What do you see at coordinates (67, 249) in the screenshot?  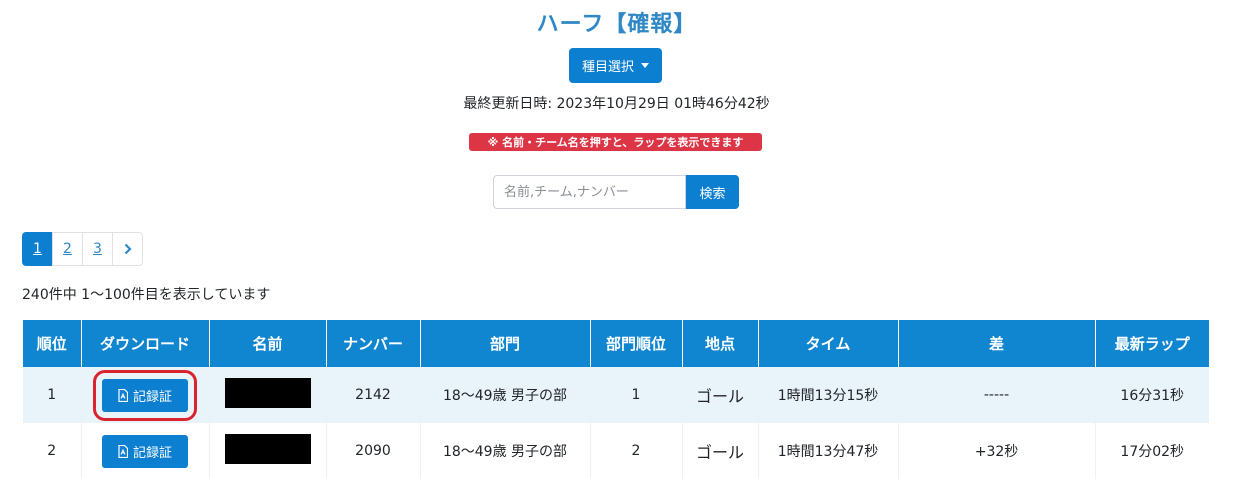 I see `page-link-2: 2` at bounding box center [67, 249].